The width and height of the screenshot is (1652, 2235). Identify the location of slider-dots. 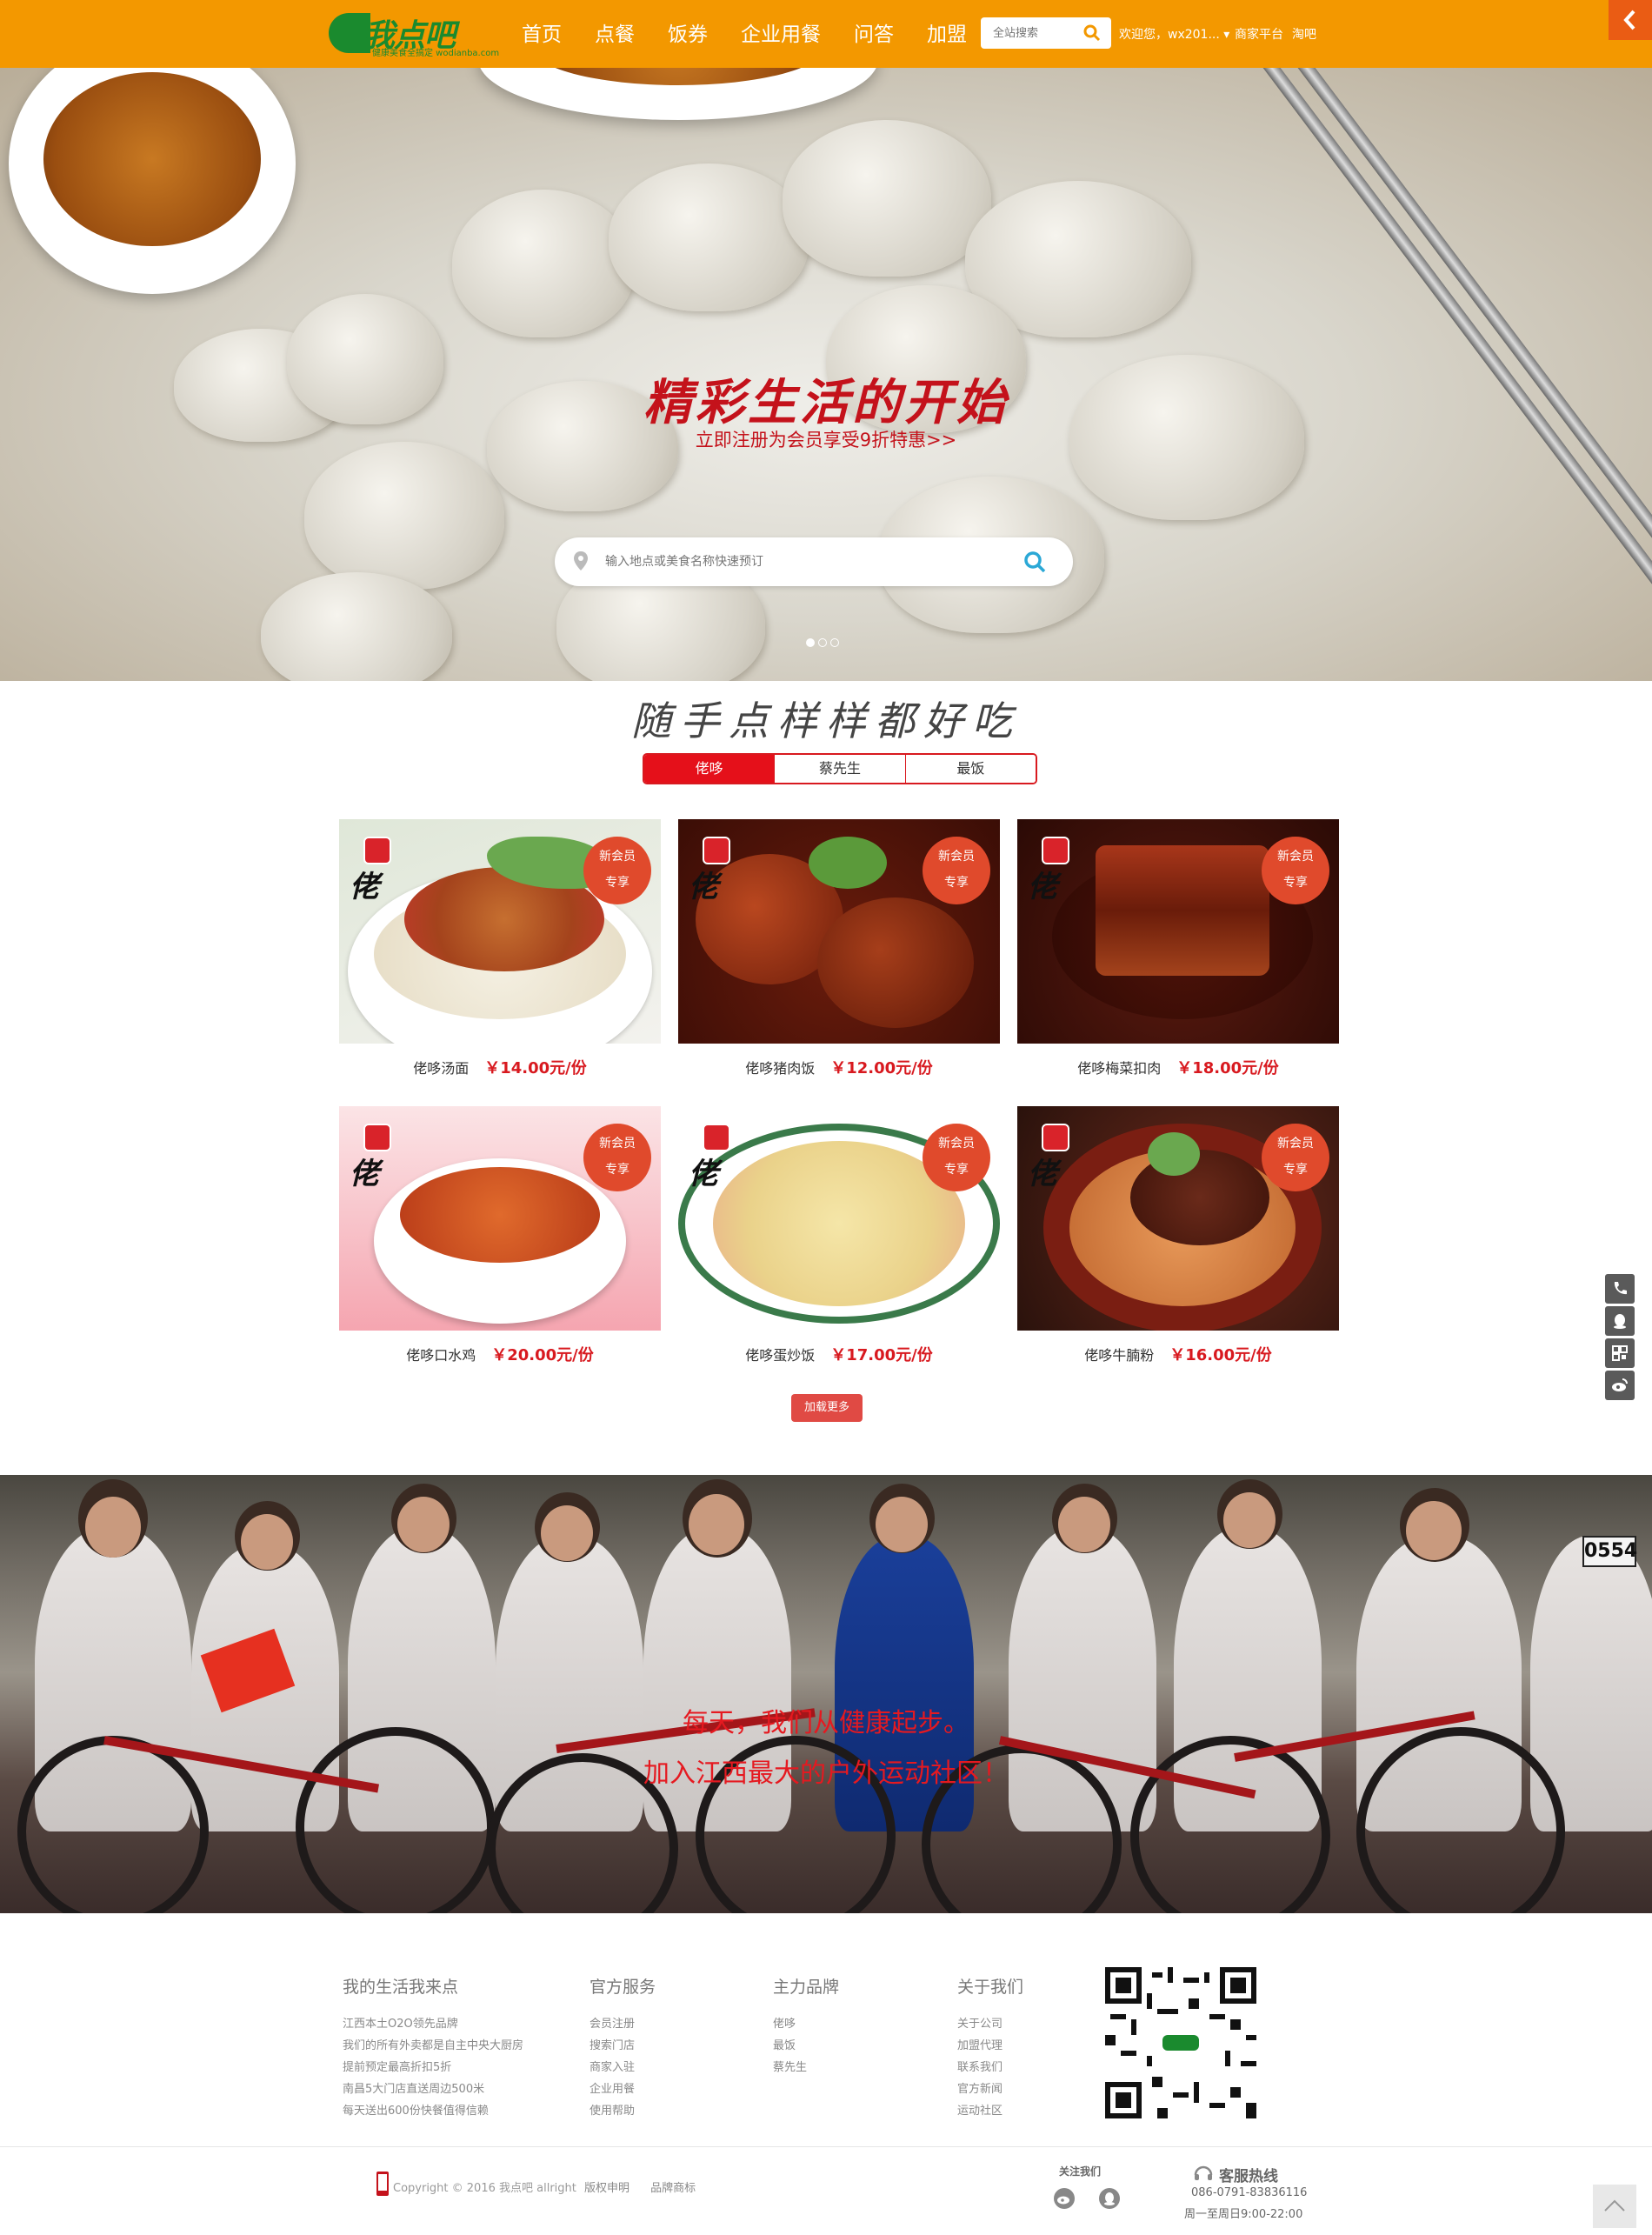
(822, 642).